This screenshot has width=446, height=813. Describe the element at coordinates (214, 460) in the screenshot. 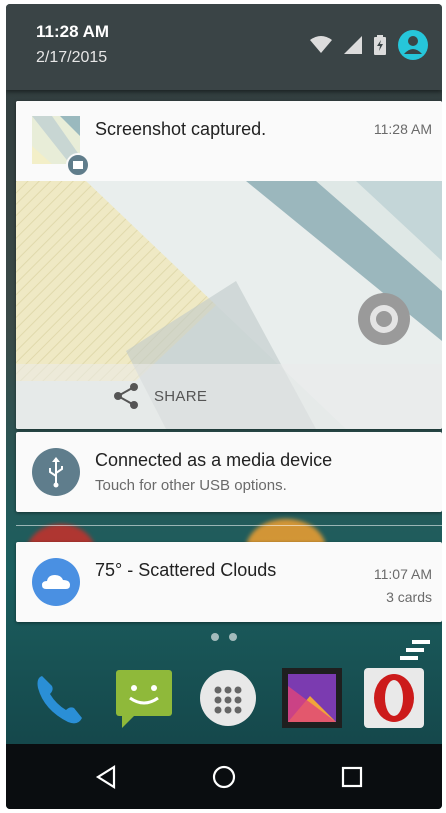

I see `usb-title: Connected as a media device` at that location.